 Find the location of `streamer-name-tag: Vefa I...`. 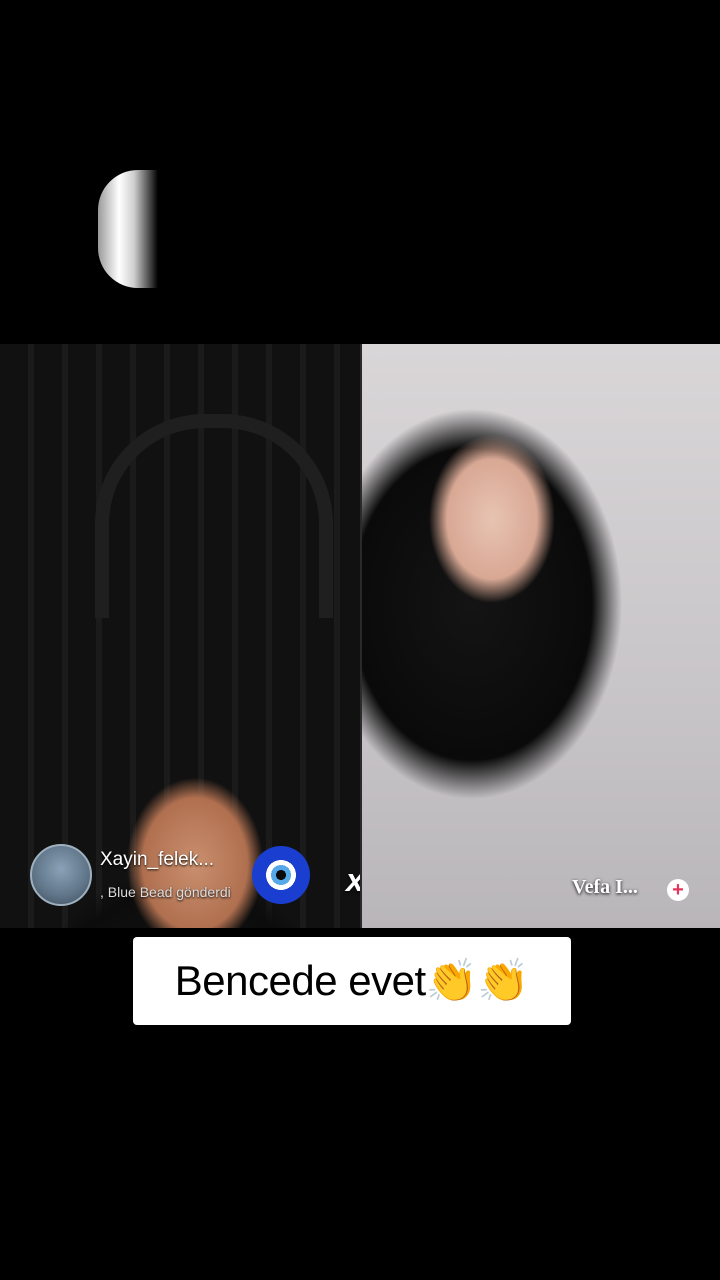

streamer-name-tag: Vefa I... is located at coordinates (605, 887).